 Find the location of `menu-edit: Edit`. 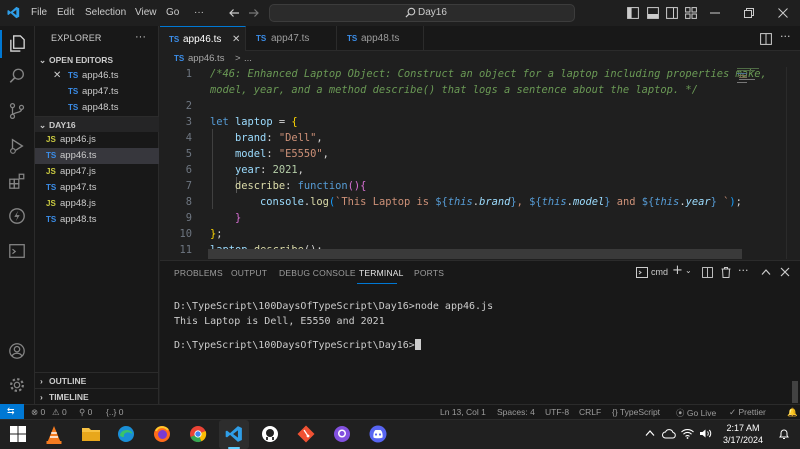

menu-edit: Edit is located at coordinates (65, 12).